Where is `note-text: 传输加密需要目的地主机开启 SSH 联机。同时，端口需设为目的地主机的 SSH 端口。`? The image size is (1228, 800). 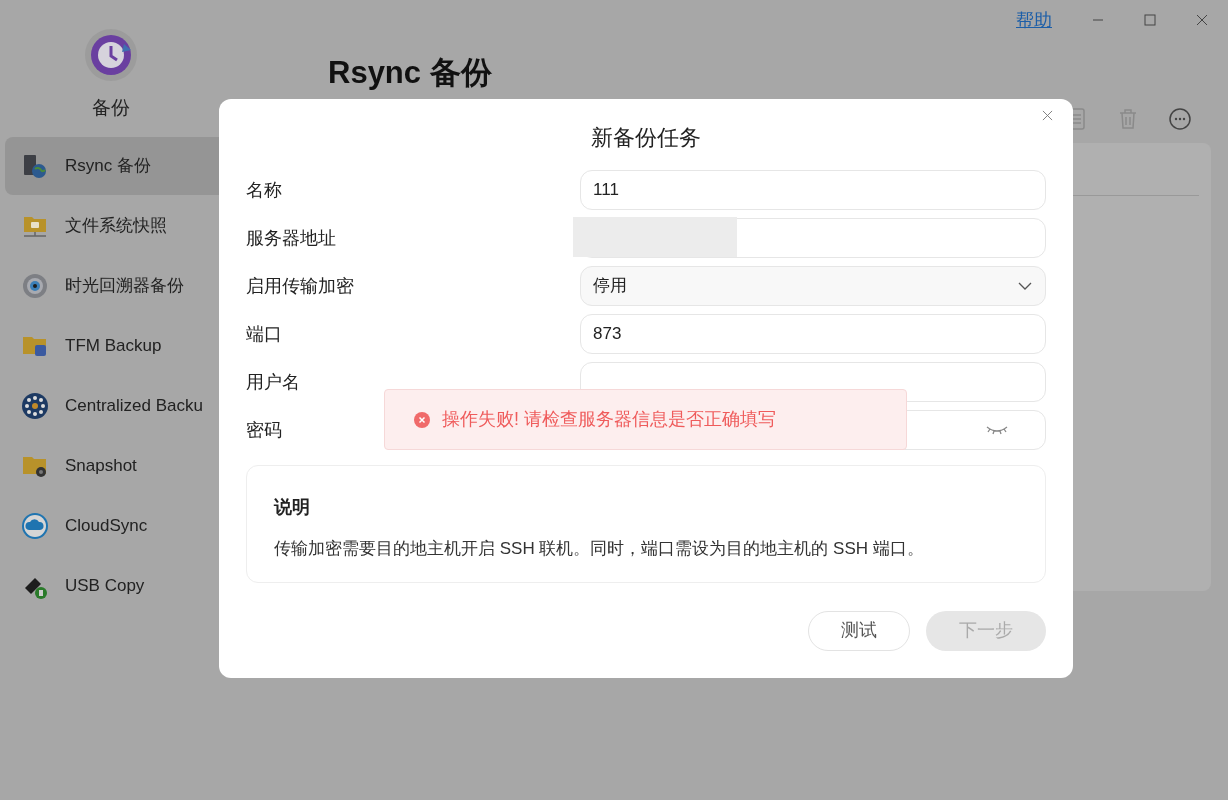 note-text: 传输加密需要目的地主机开启 SSH 联机。同时，端口需设为目的地主机的 SSH 端口。 is located at coordinates (599, 549).